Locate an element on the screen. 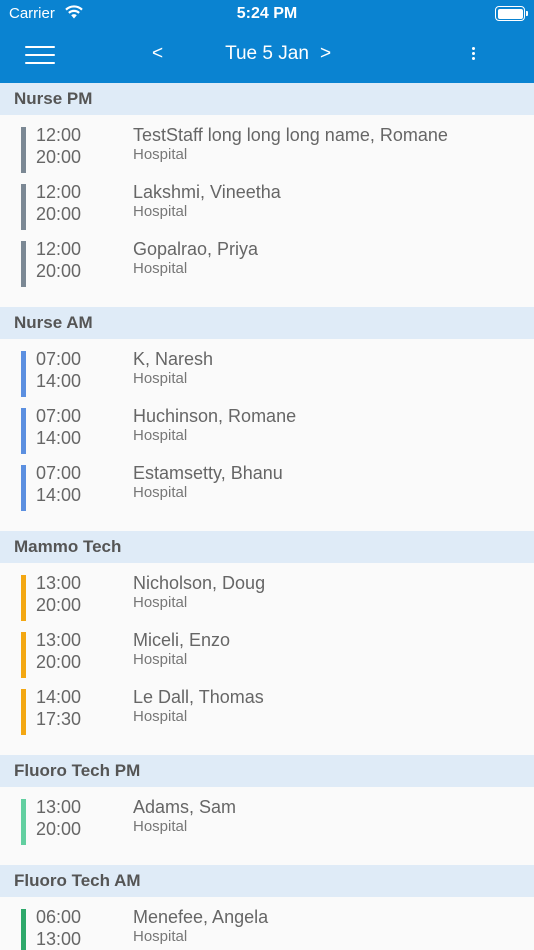 The width and height of the screenshot is (534, 950). status-time: 5:24 PM is located at coordinates (267, 13).